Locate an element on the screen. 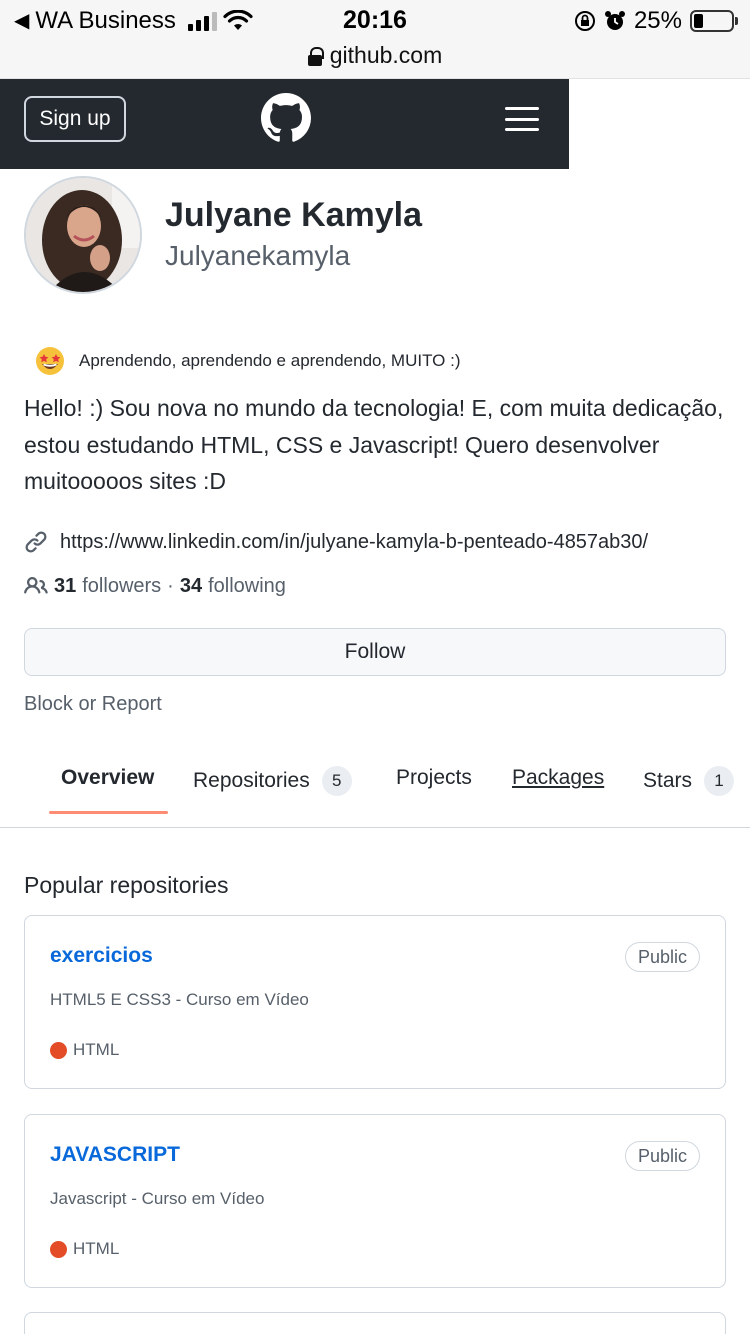 The width and height of the screenshot is (750, 1334). follow-button: Follow is located at coordinates (375, 652).